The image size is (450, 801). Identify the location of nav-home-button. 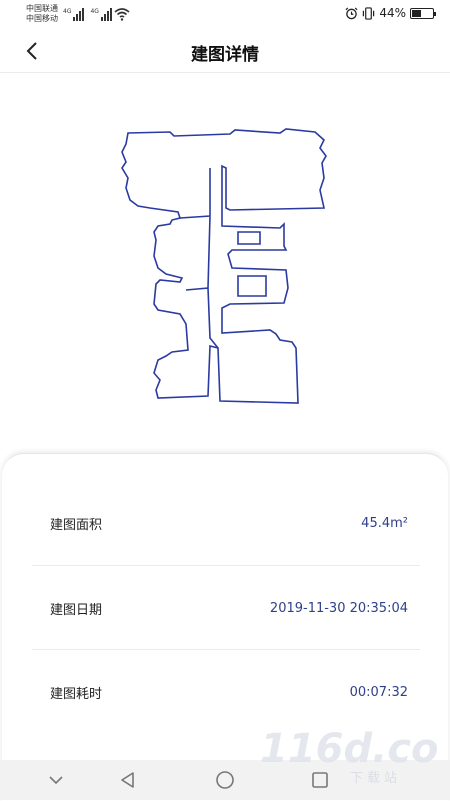
(225, 780).